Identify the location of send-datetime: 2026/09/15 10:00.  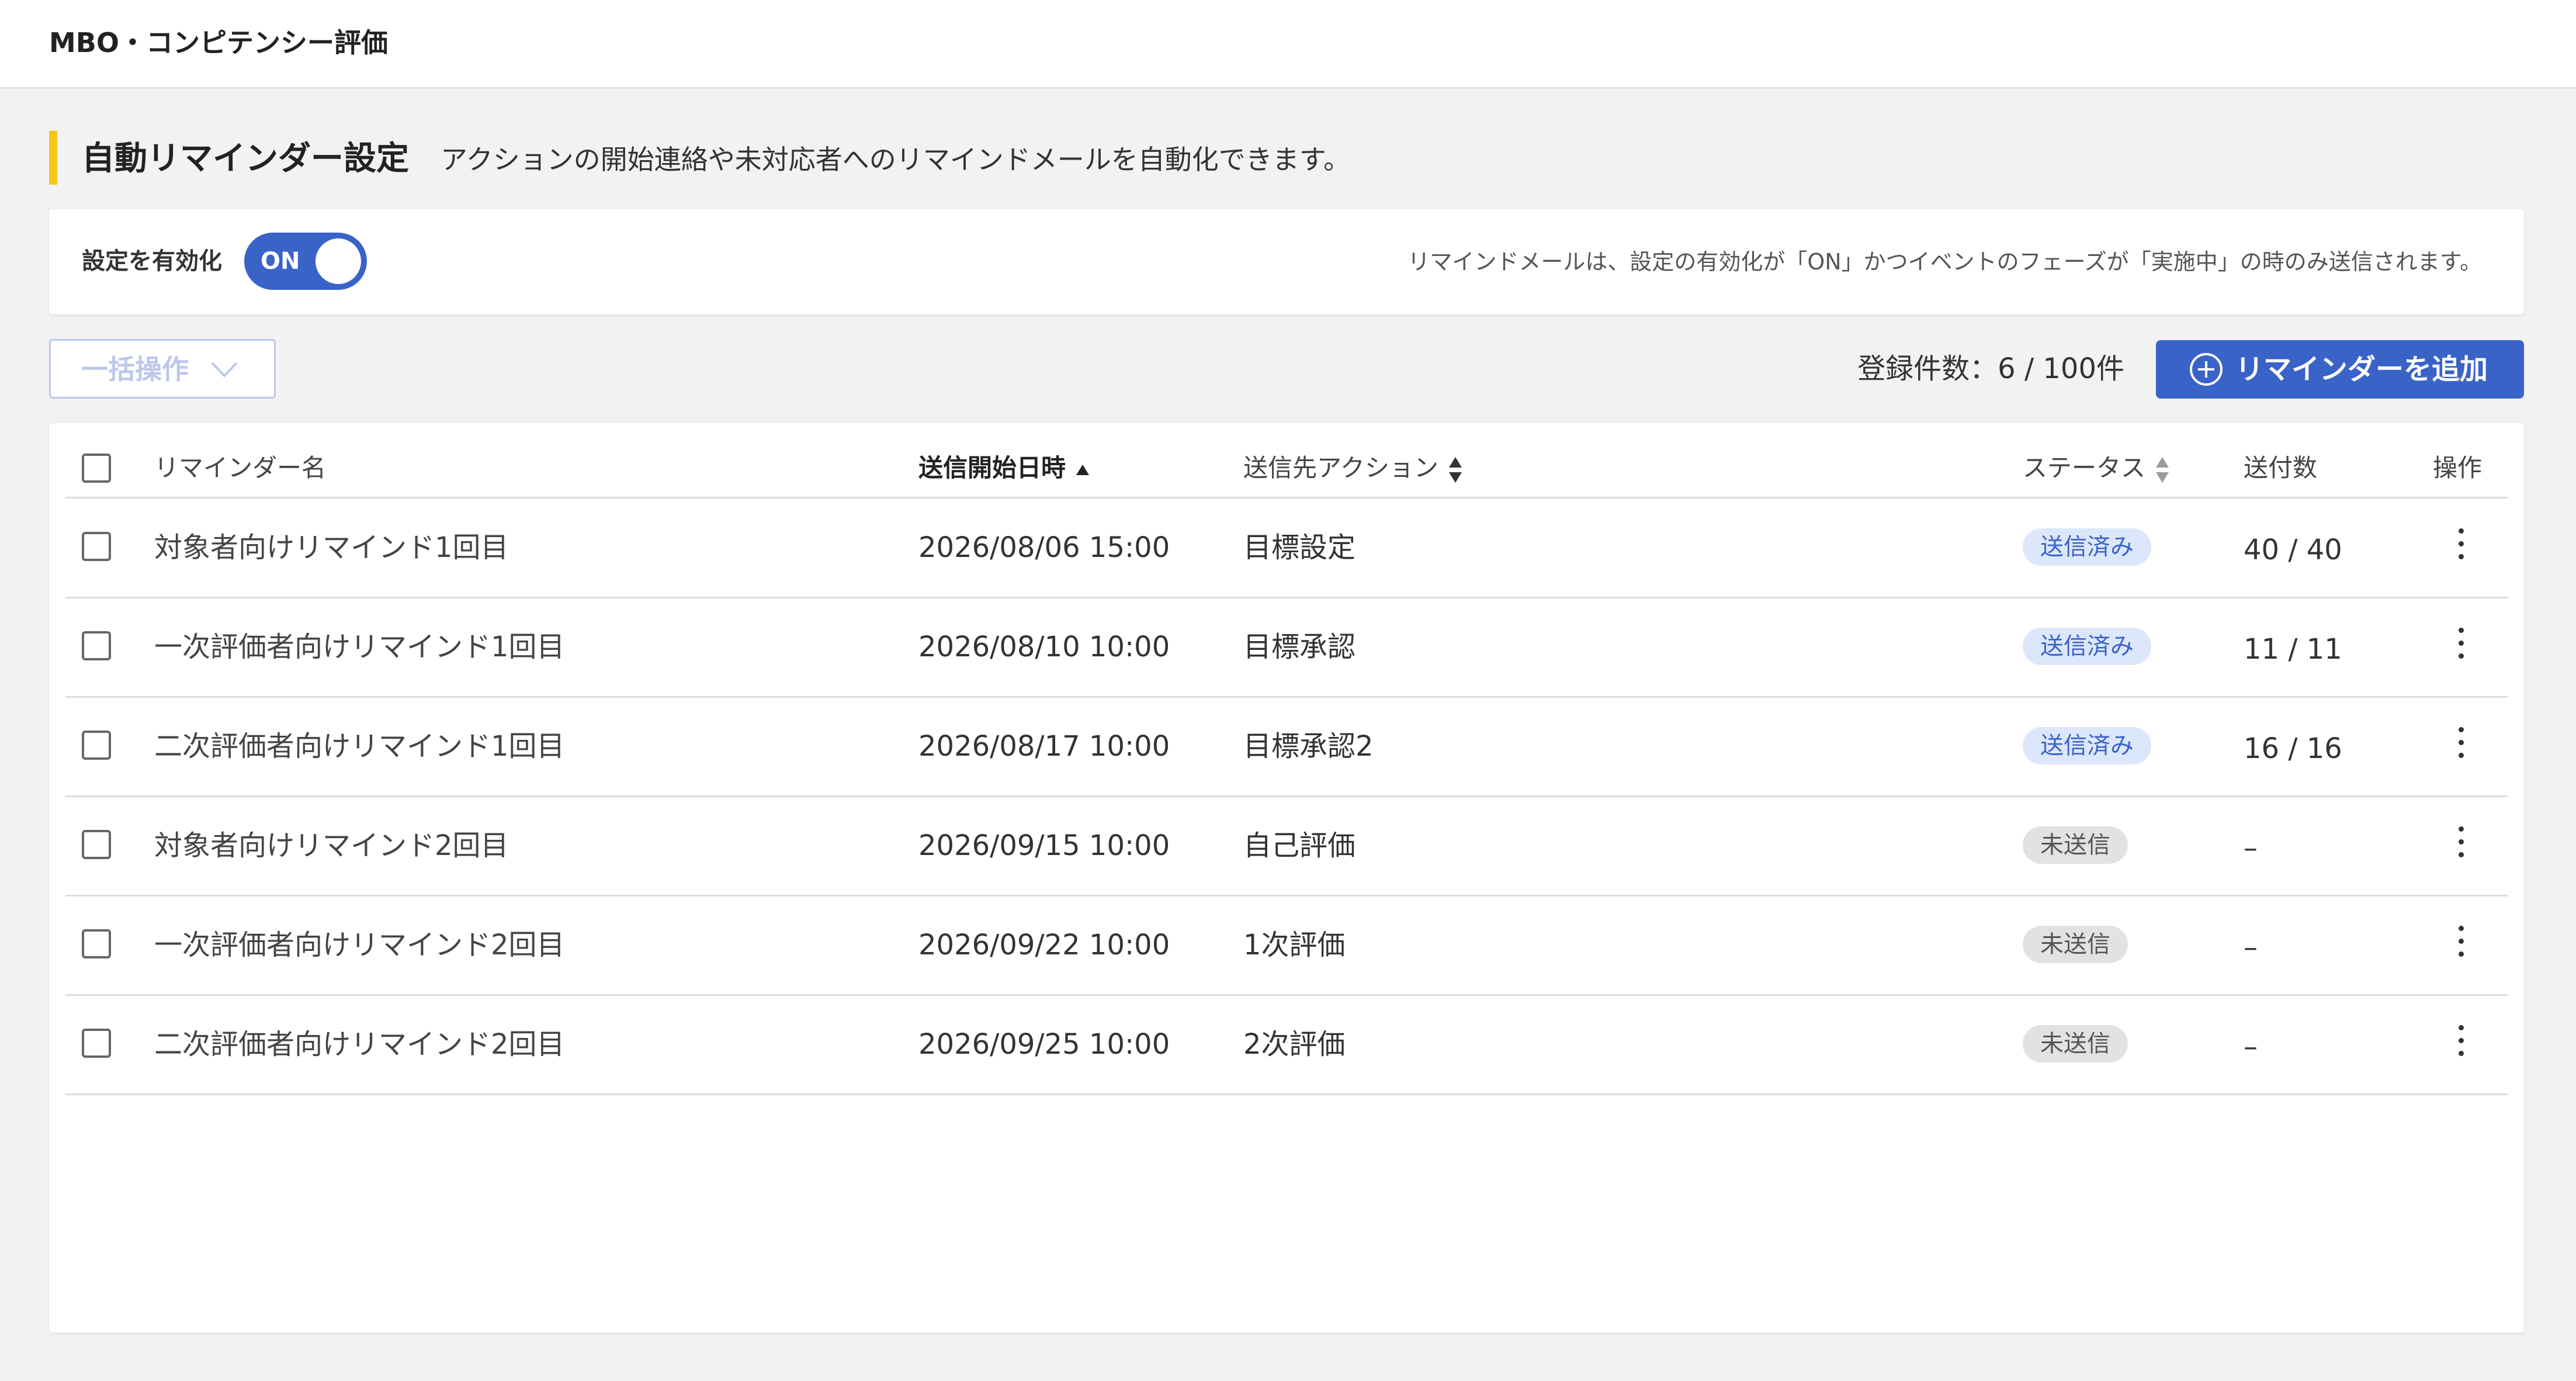
(1044, 845).